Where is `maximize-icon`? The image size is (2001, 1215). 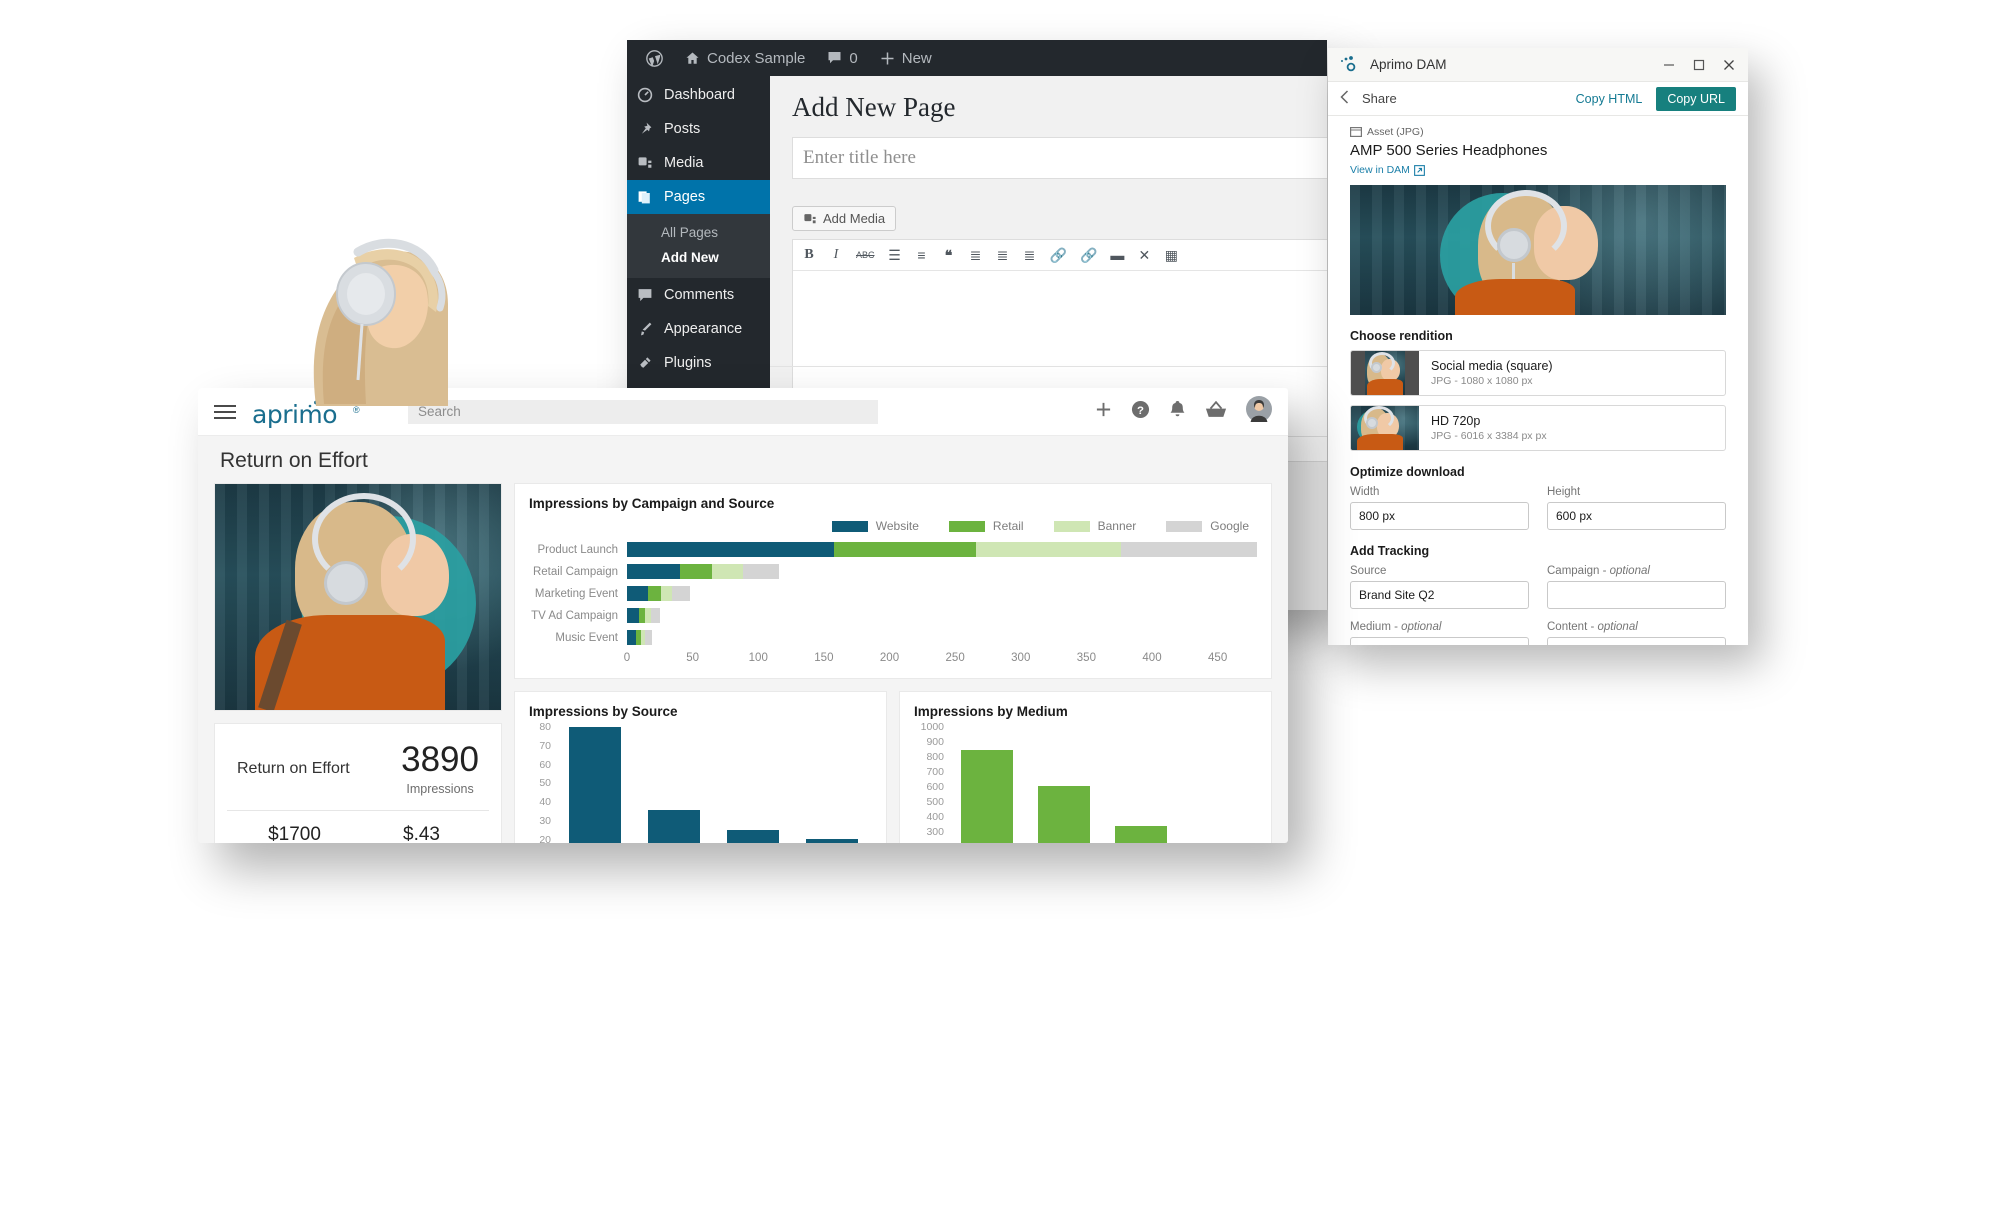 maximize-icon is located at coordinates (1699, 65).